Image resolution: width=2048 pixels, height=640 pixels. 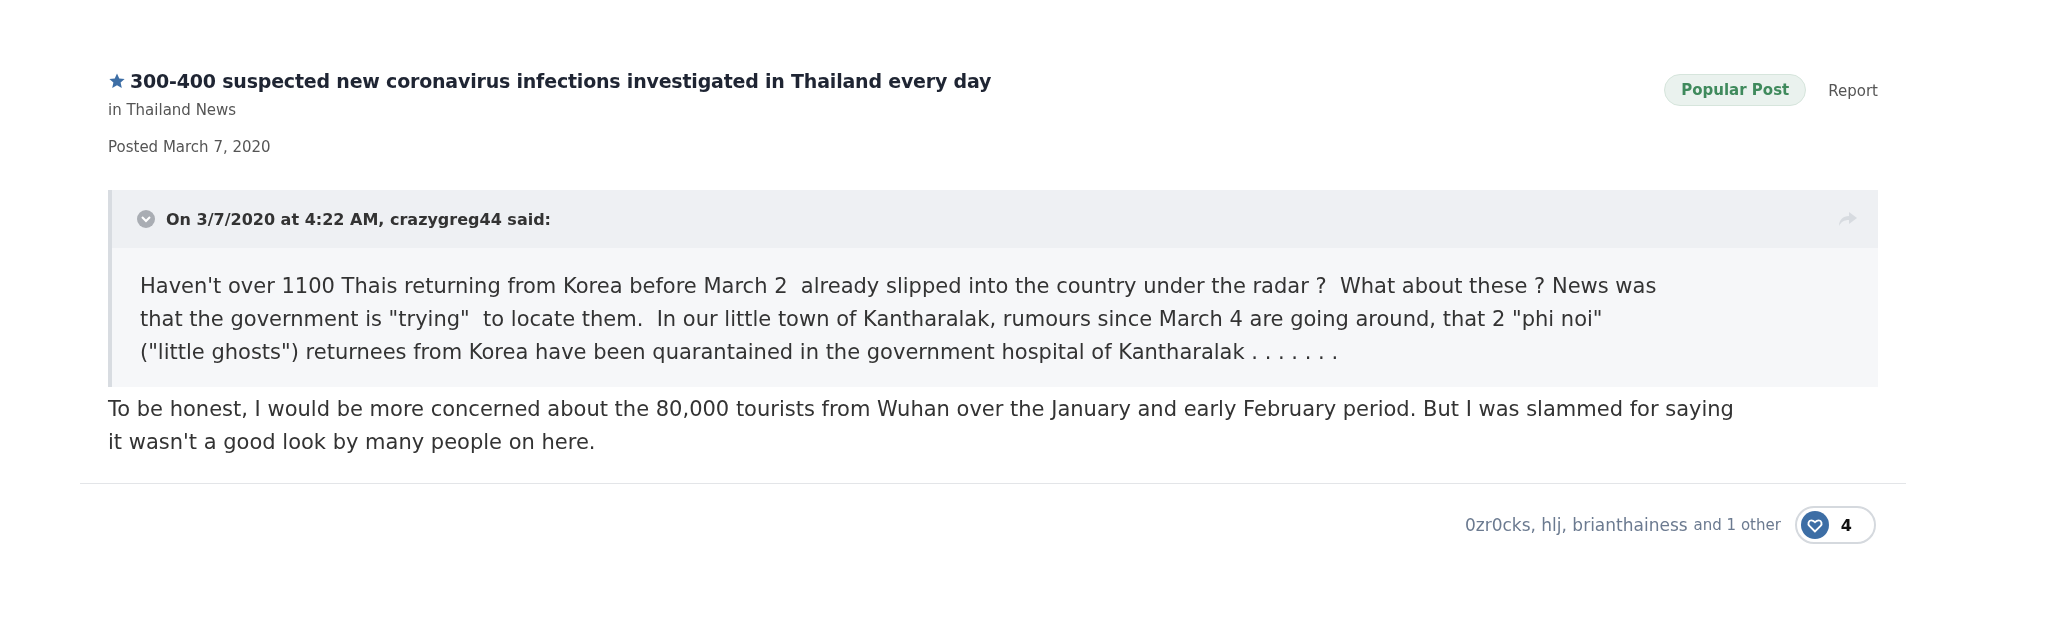 I want to click on reply-text: To be honest, I would be more concerned about the 80,000 tourists from Wuhan over the January and early February period. But I was slammed for saying it wasn't a good look by many people on here., so click(x=921, y=426).